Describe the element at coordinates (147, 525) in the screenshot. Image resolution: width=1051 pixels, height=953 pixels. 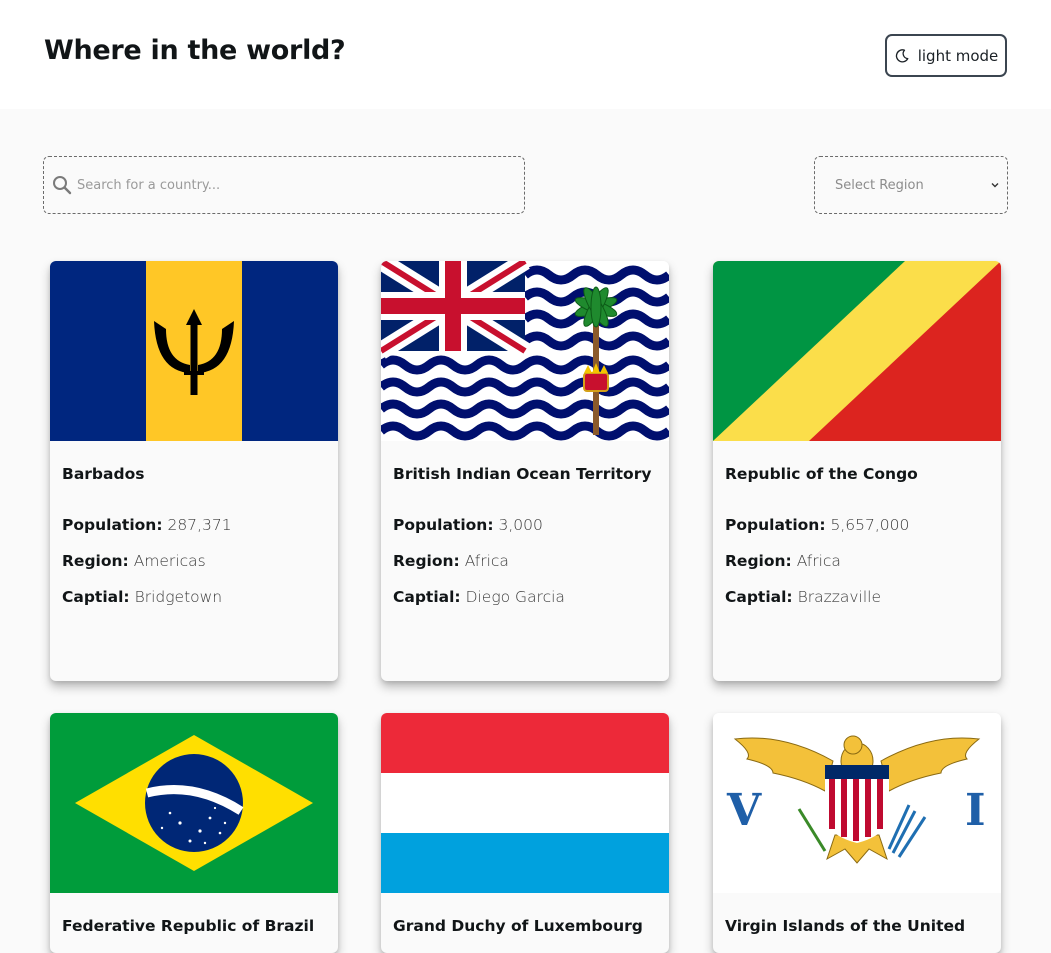
I see `population-row: Population: 287,371` at that location.